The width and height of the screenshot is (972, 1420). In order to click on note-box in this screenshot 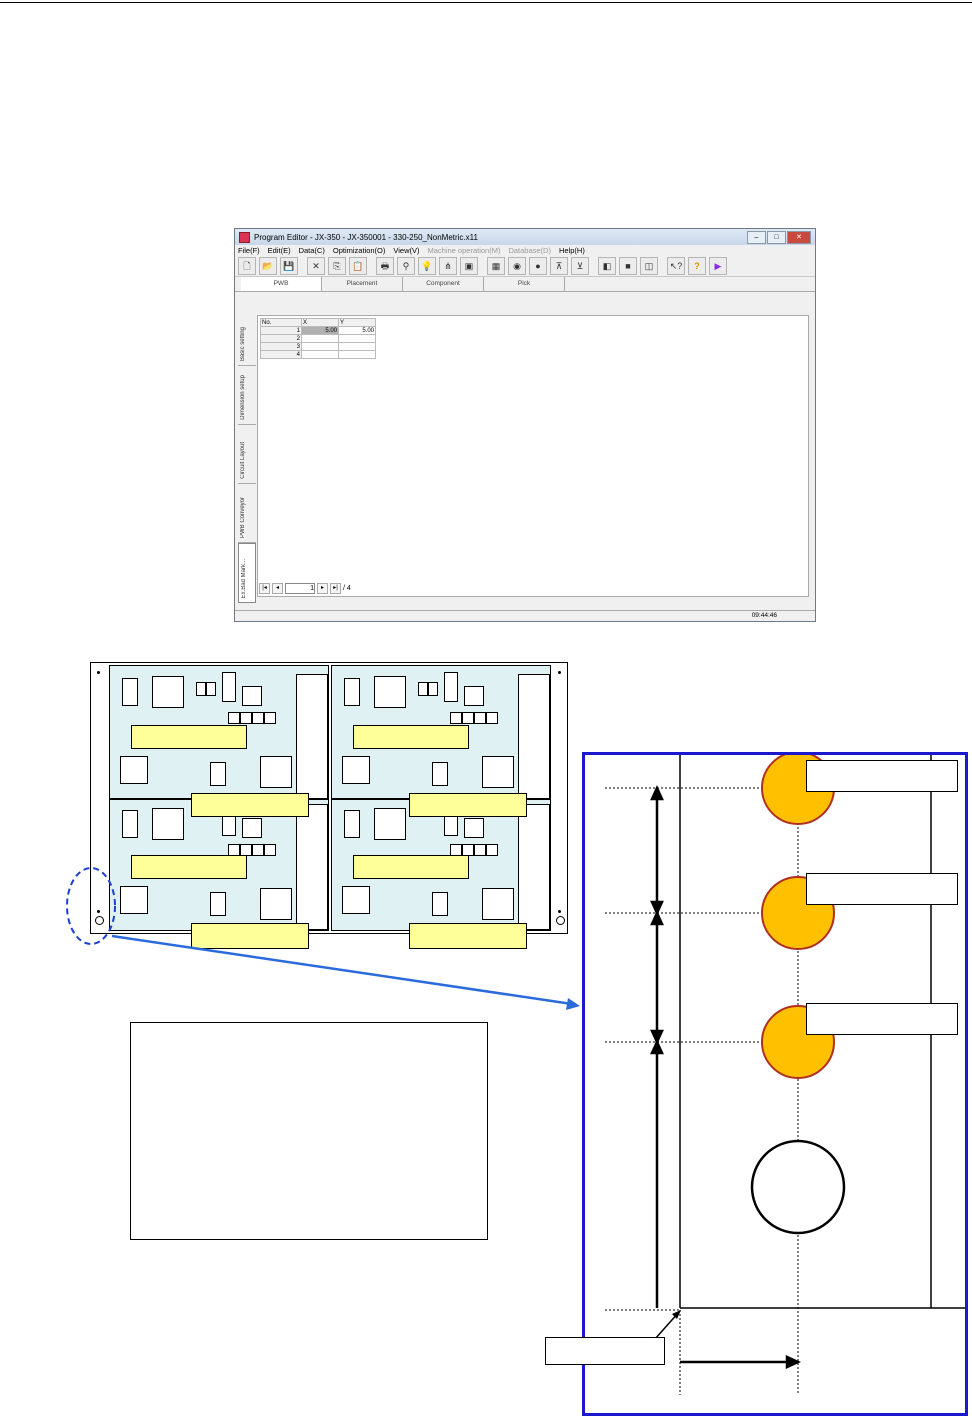, I will do `click(309, 1131)`.